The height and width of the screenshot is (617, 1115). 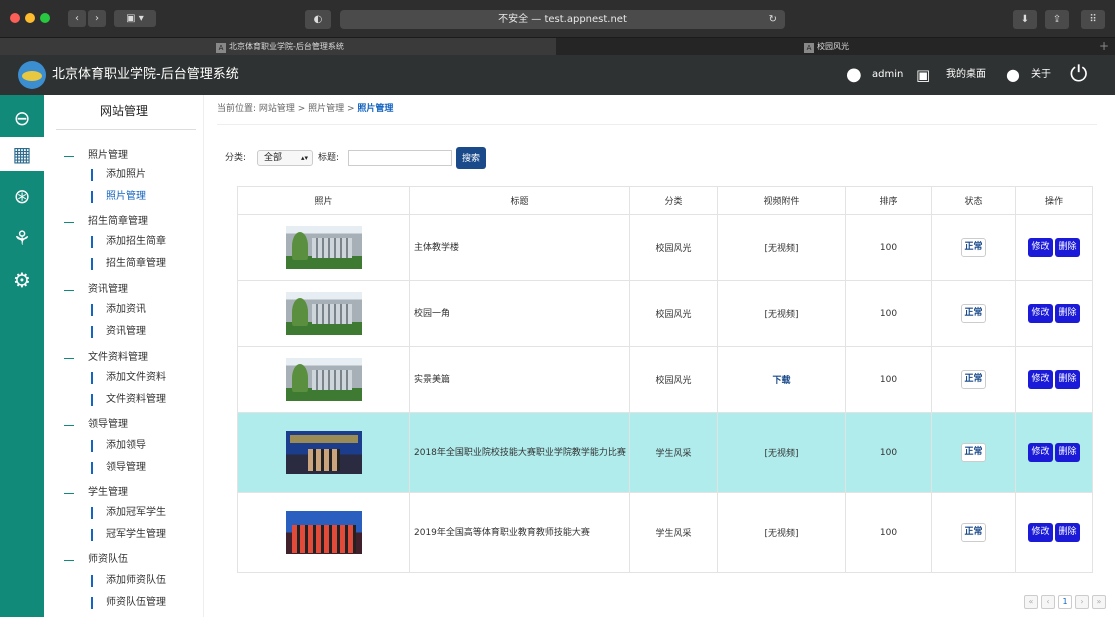 I want to click on next-page-button: ›, so click(x=1082, y=602).